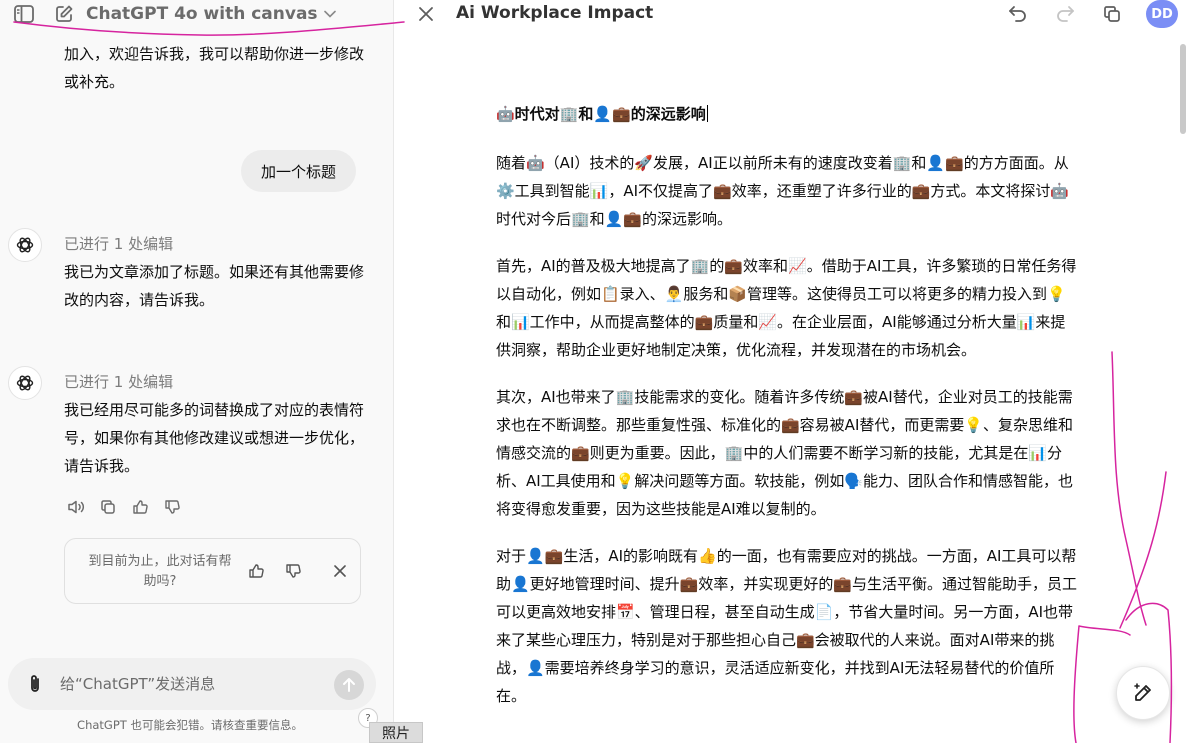  I want to click on edit-suggestions-button, so click(1143, 693).